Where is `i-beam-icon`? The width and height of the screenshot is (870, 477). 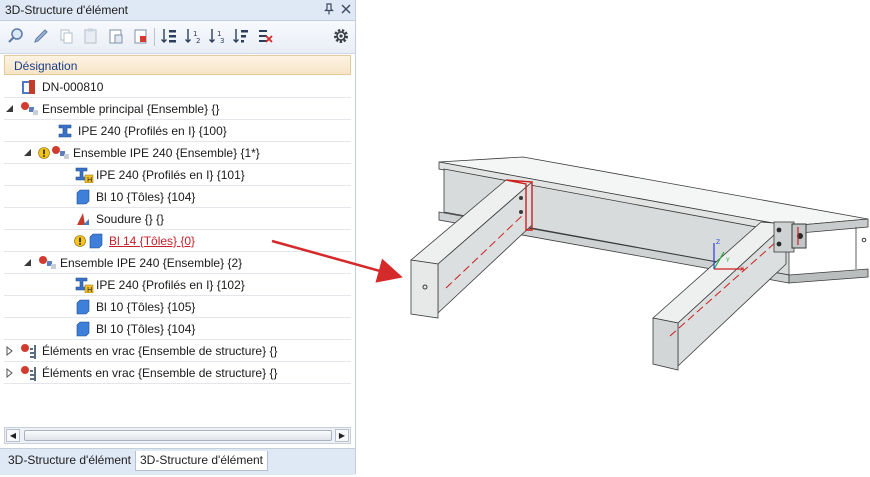
i-beam-icon is located at coordinates (65, 131).